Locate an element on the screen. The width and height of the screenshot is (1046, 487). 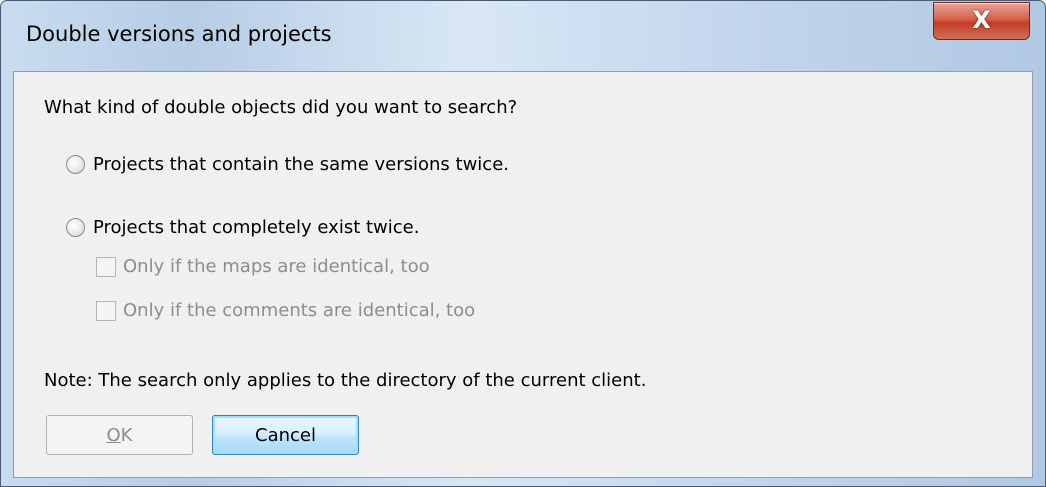
close-button: X is located at coordinates (981, 21).